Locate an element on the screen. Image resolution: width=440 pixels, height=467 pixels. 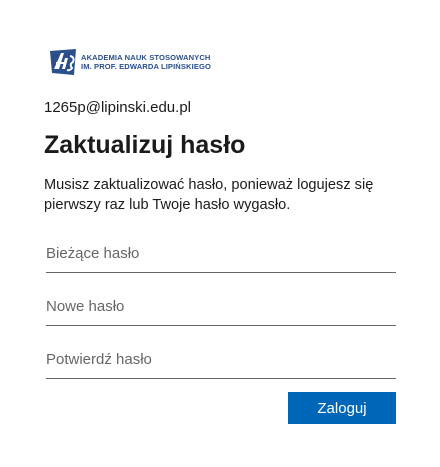
description-line-2: pierwszy raz lub Twoje hasło wygasło. is located at coordinates (167, 205).